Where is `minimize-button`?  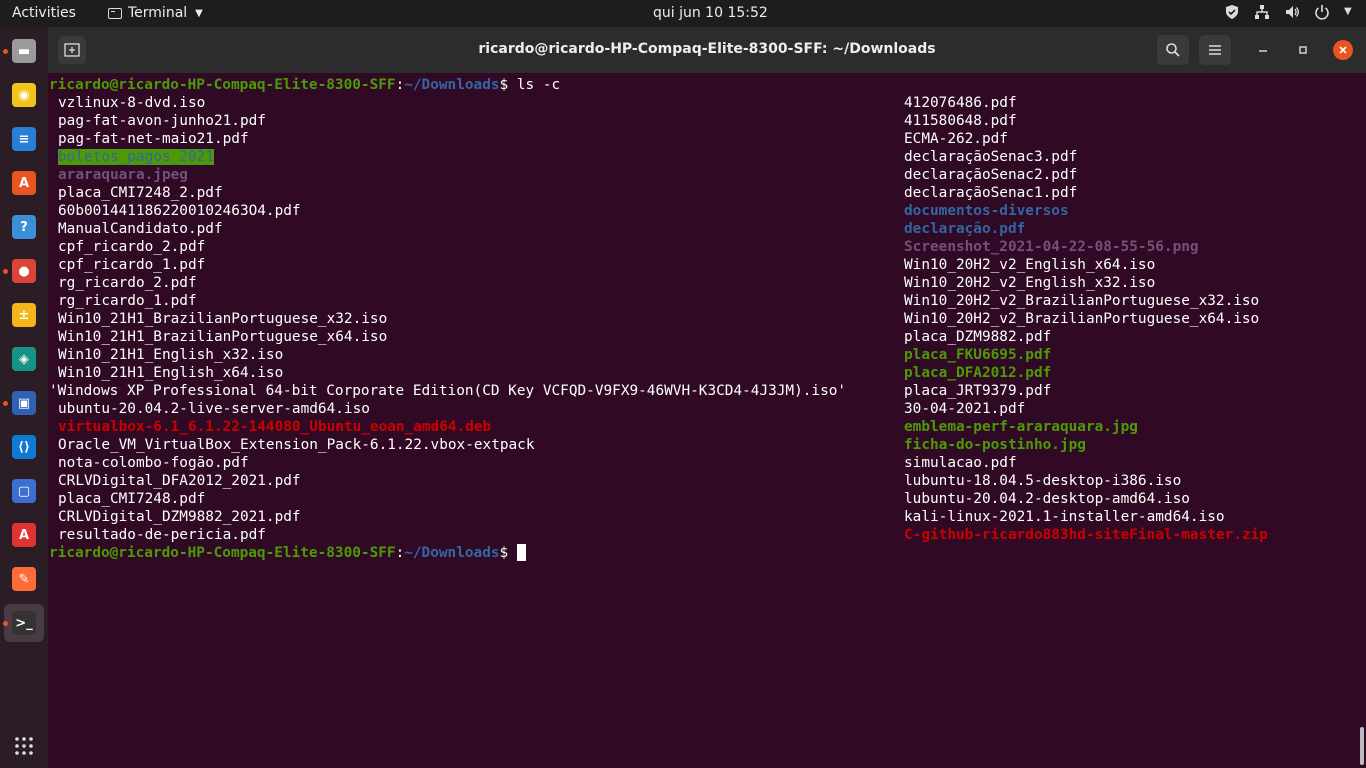
minimize-button is located at coordinates (1263, 50).